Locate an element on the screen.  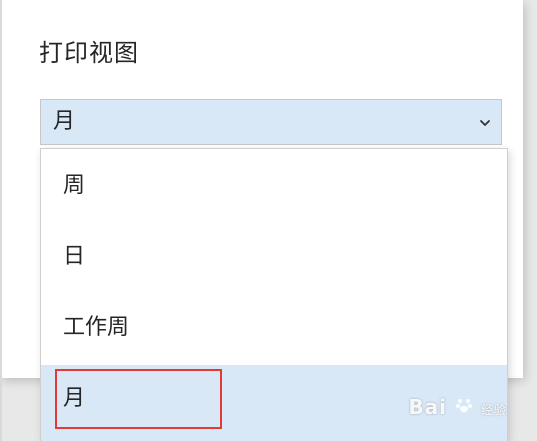
watermark: Bai 经验 is located at coordinates (457, 407).